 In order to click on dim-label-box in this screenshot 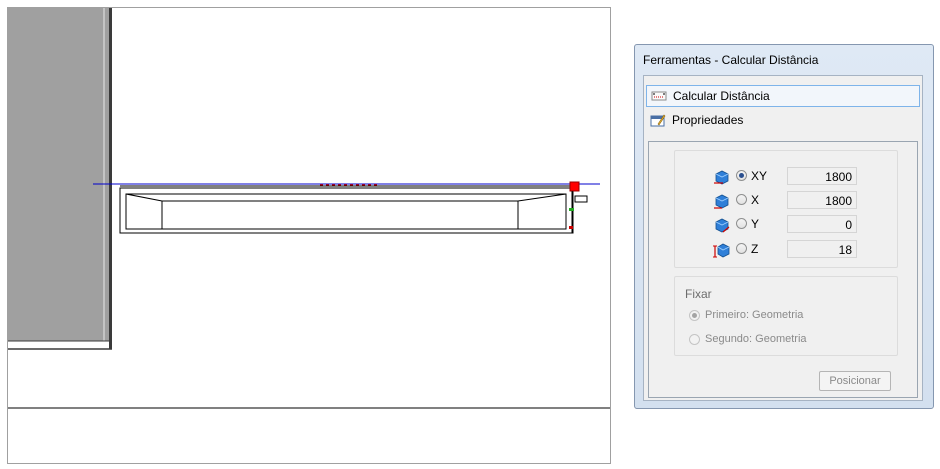, I will do `click(581, 199)`.